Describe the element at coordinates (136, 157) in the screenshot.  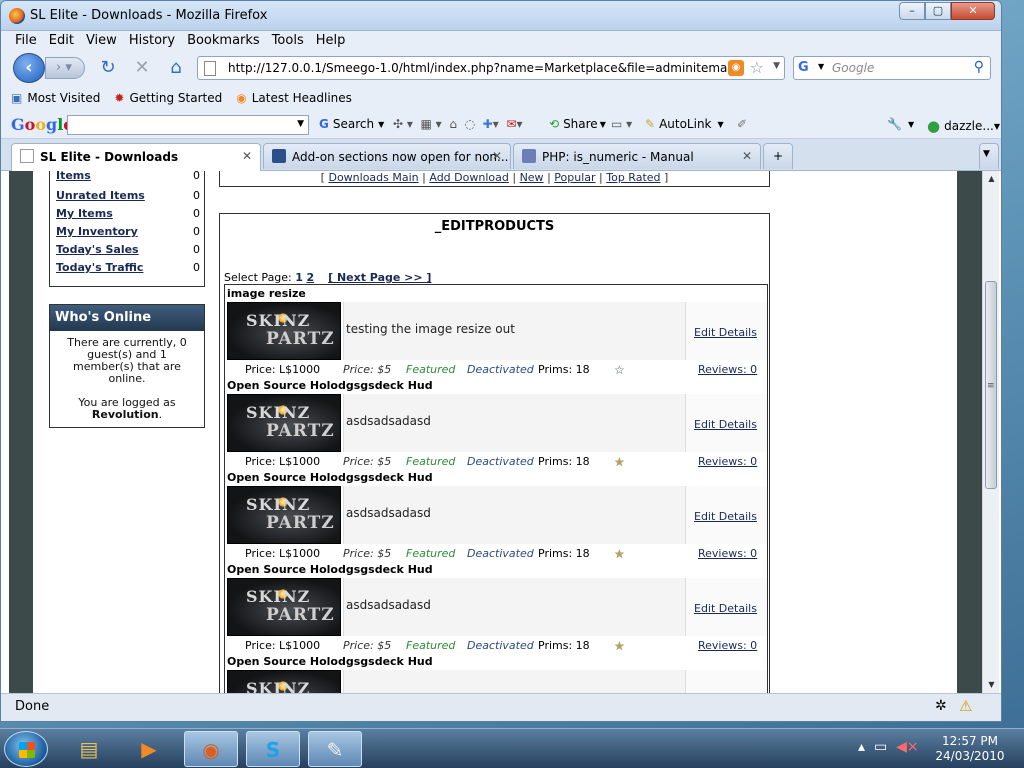
I see `tab-sl-elite: SL Elite - Downloads ✕` at that location.